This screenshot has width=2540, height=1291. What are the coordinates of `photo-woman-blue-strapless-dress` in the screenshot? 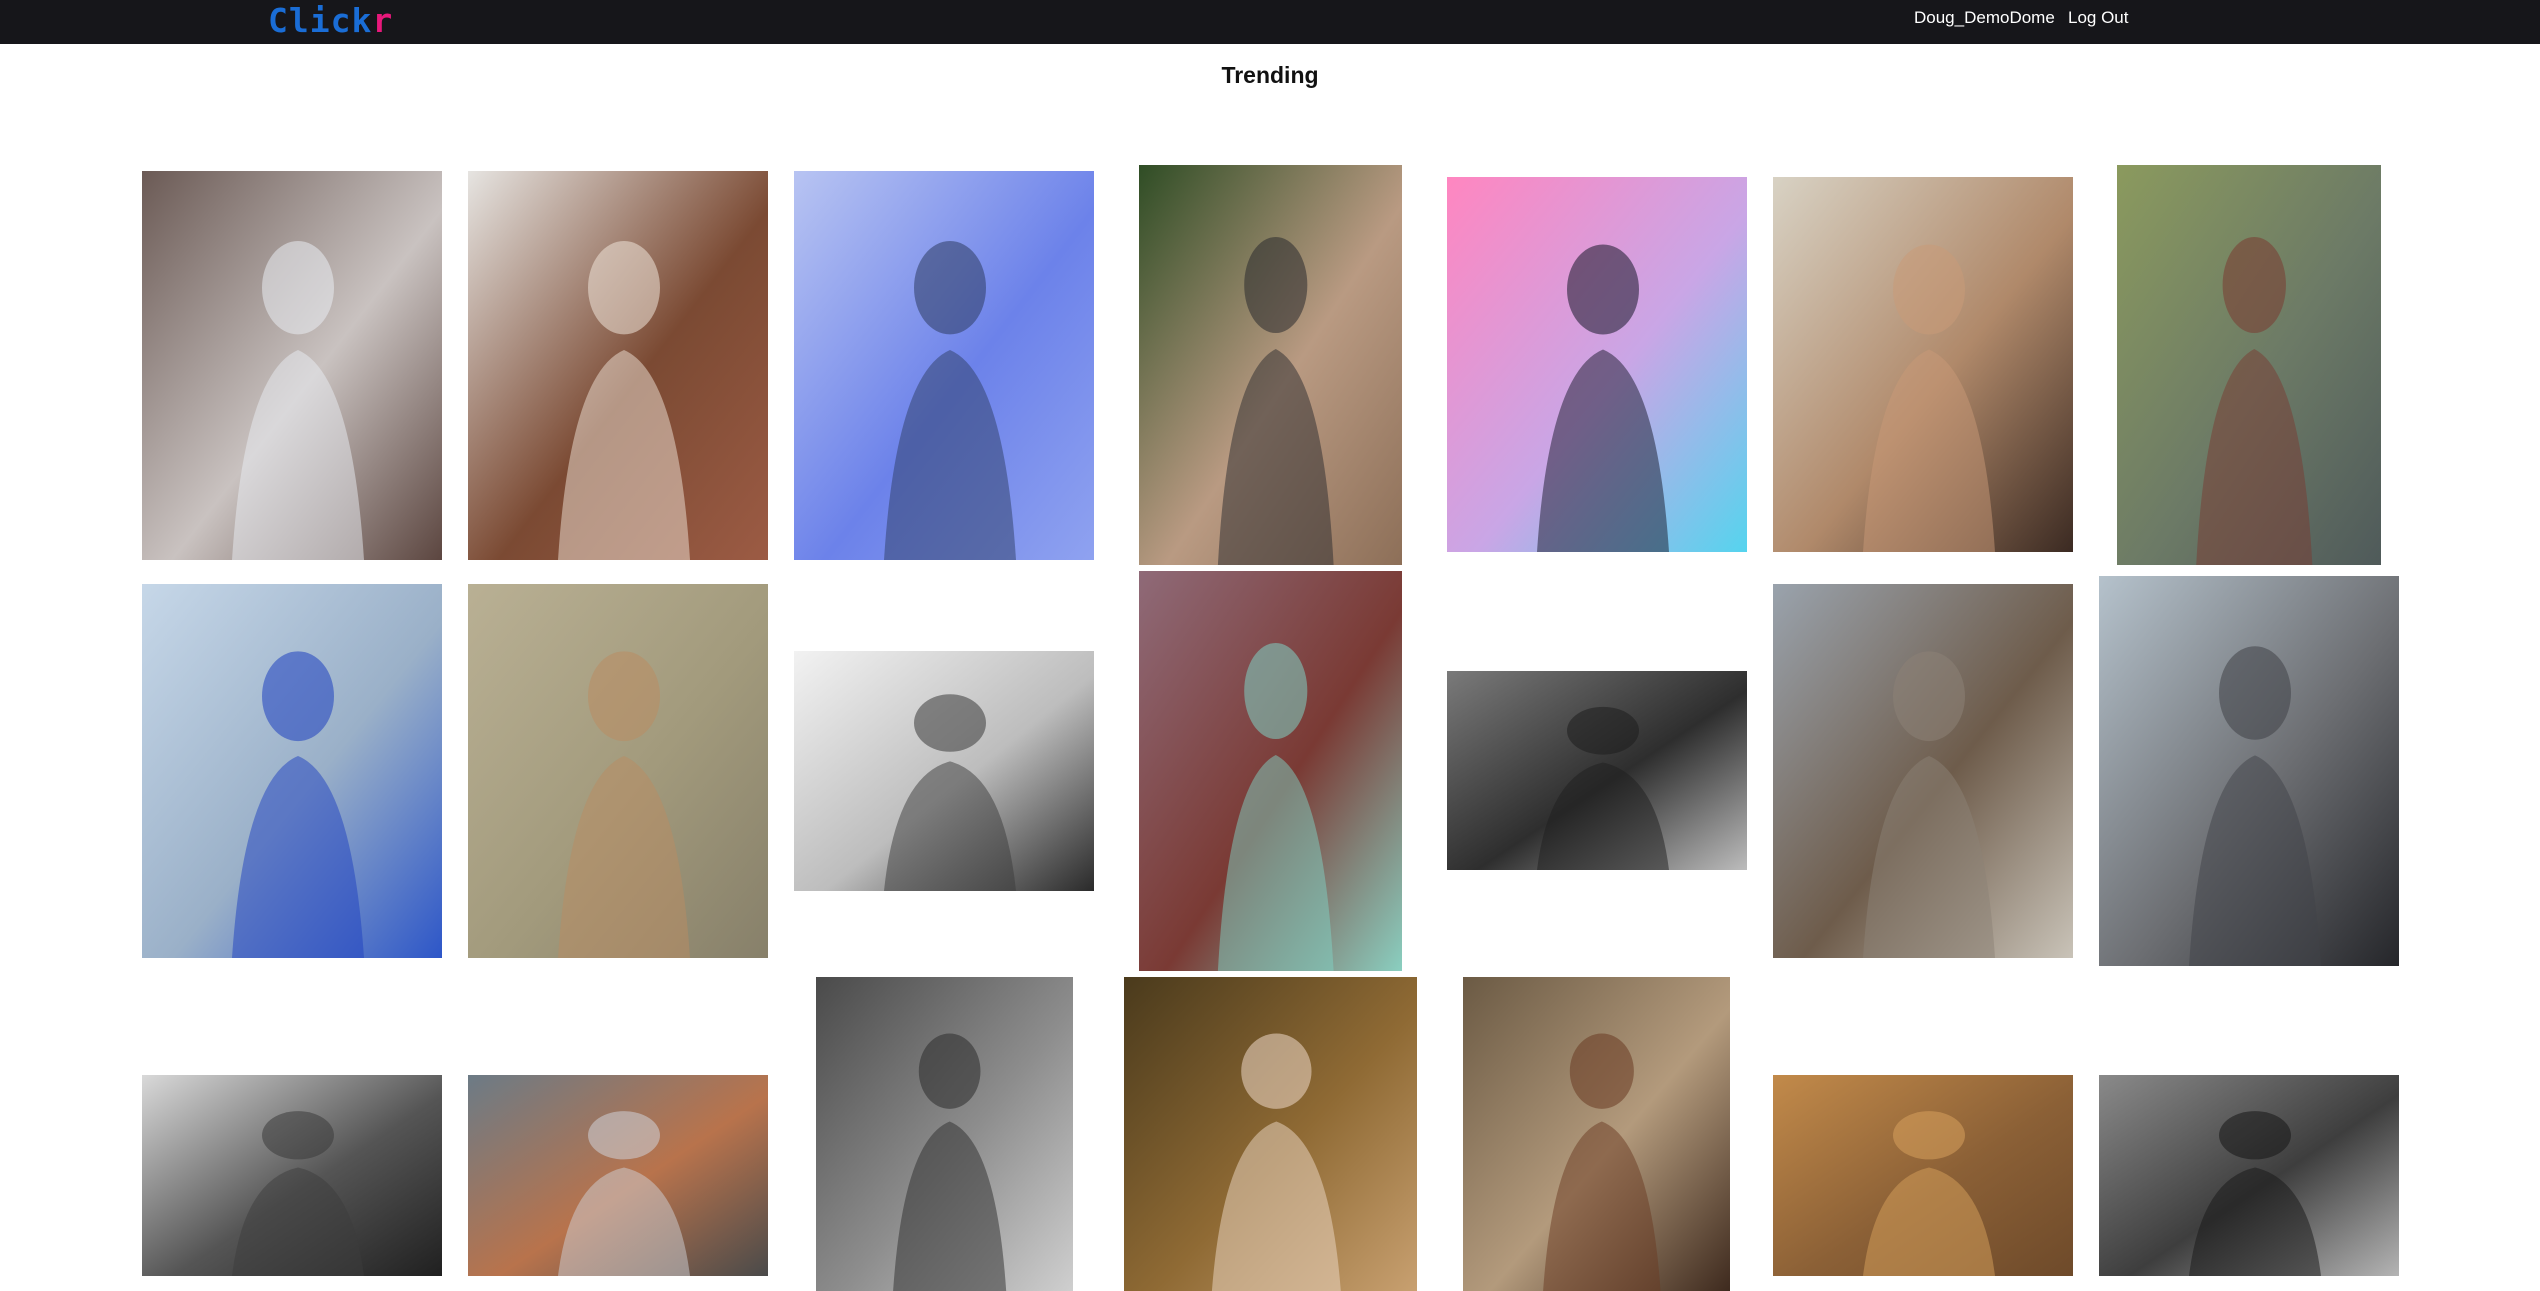 It's located at (292, 771).